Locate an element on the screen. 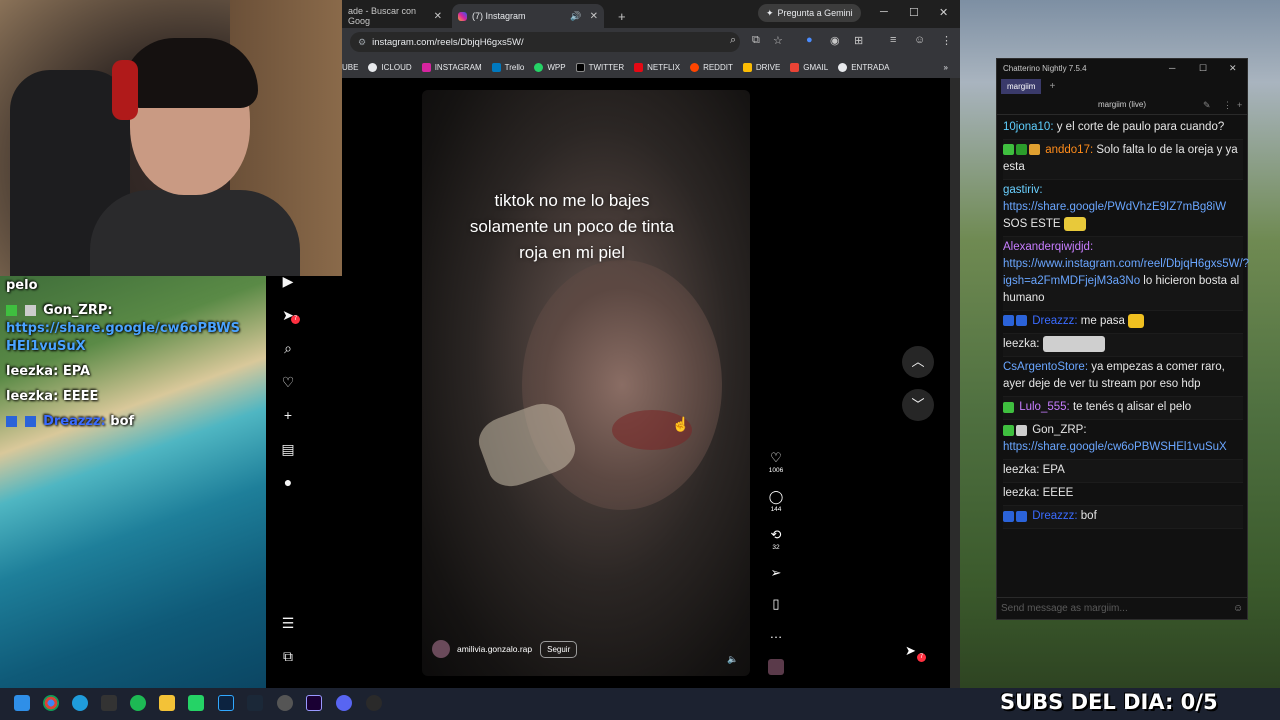 The height and width of the screenshot is (720, 1280). bookmark-star-icon: ☆ is located at coordinates (778, 40).